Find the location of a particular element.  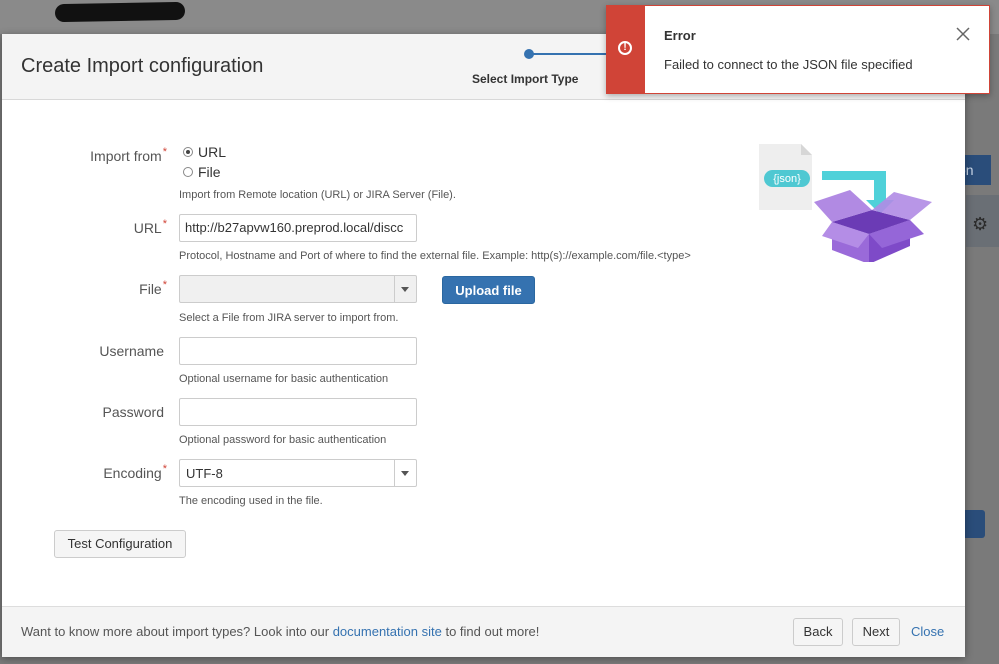

documentation-link: documentation site is located at coordinates (387, 631).